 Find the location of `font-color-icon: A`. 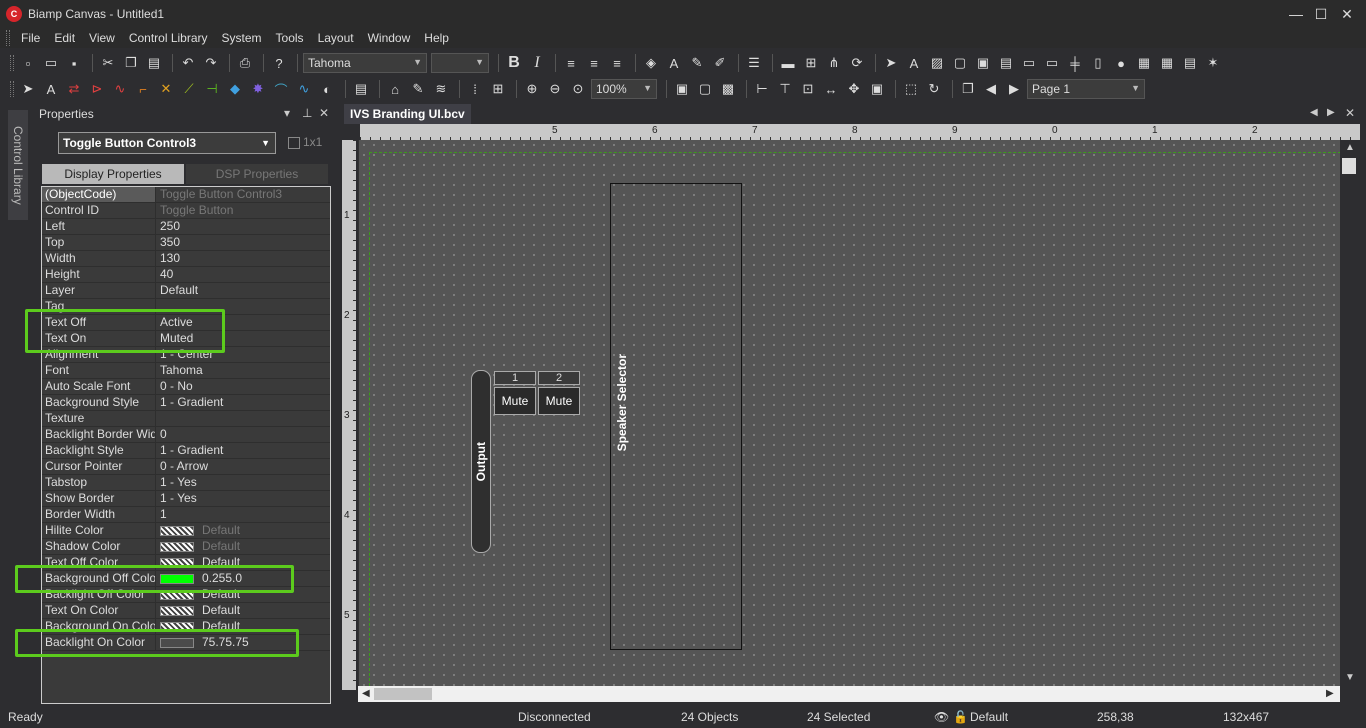

font-color-icon: A is located at coordinates (674, 63).